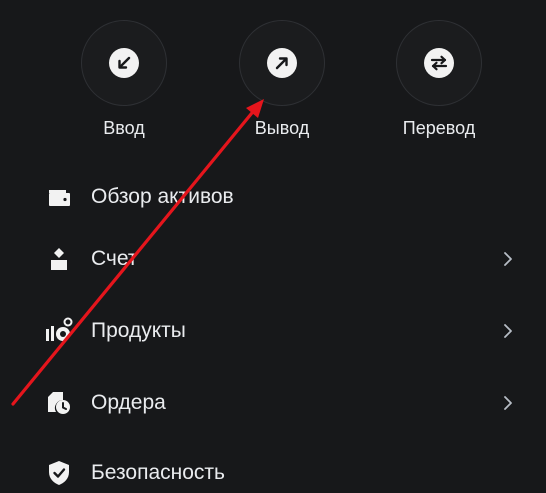  I want to click on withdraw-label: Вывод, so click(282, 128).